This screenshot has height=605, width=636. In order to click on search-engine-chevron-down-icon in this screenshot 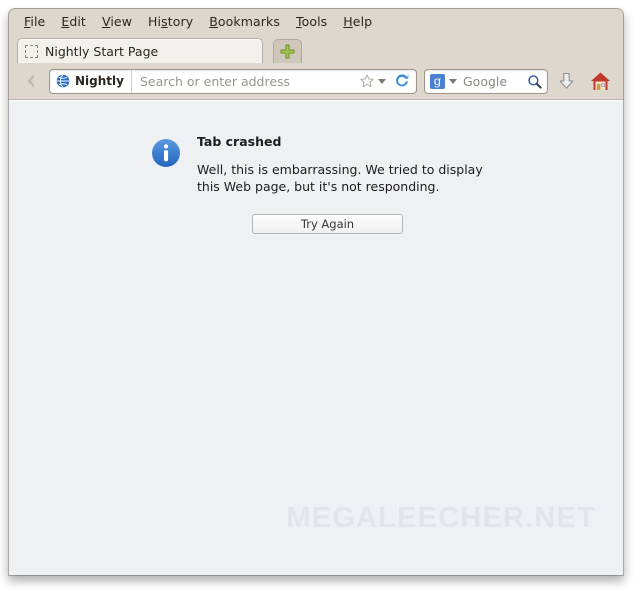, I will do `click(453, 81)`.